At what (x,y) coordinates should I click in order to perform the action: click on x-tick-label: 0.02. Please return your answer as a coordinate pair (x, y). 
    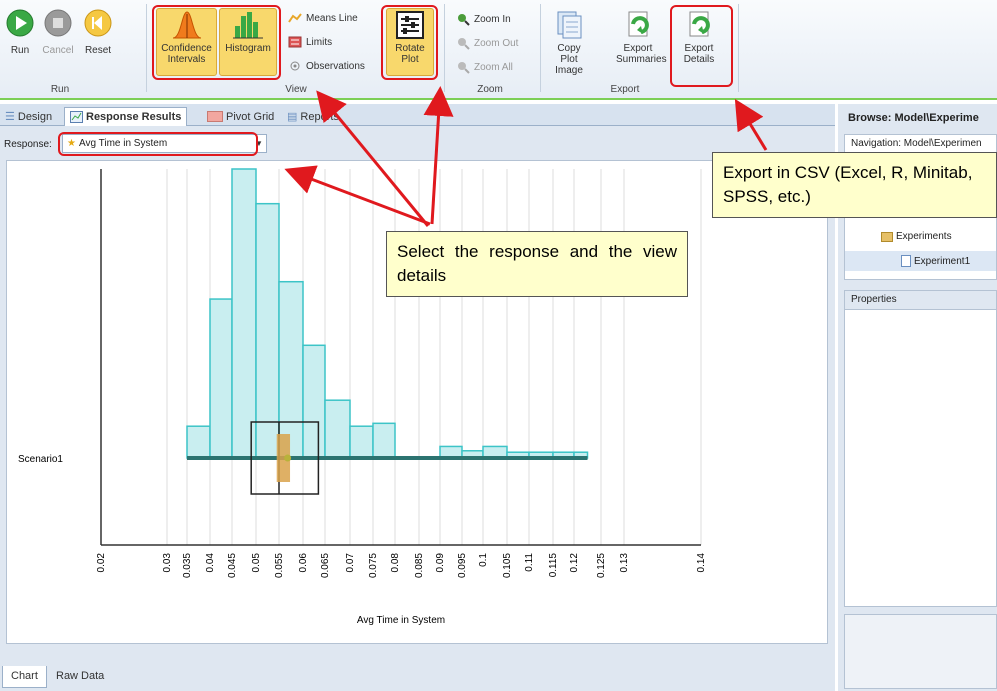
    Looking at the image, I should click on (101, 563).